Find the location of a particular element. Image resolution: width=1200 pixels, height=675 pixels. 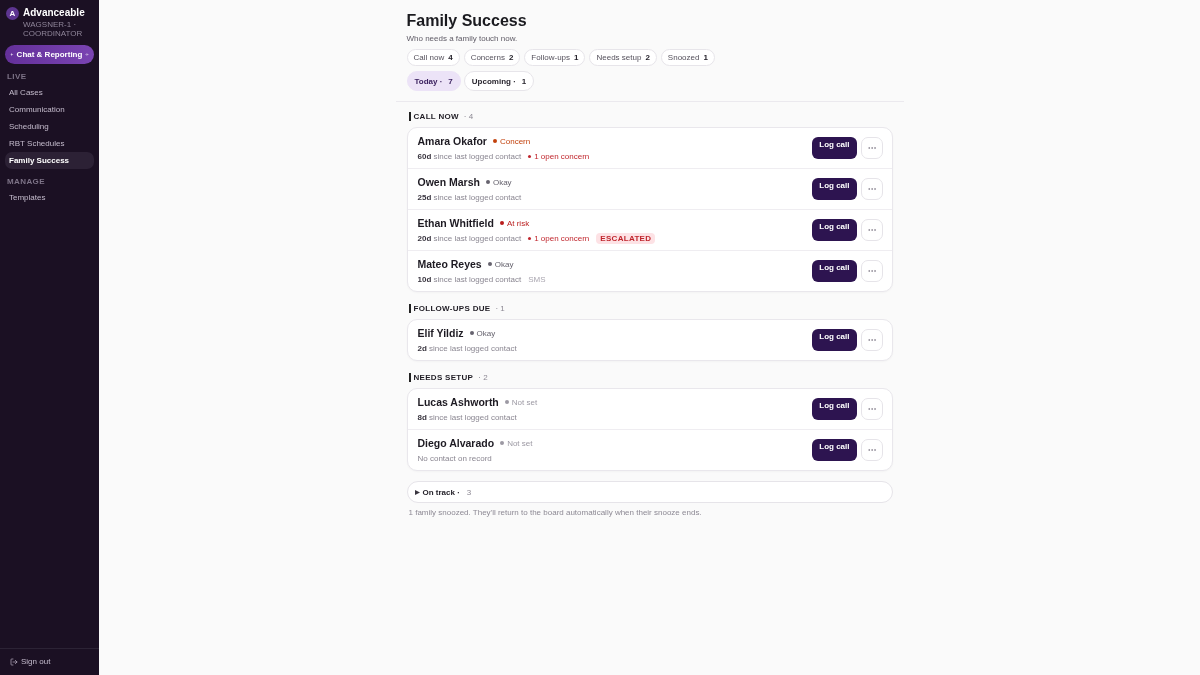

nav-item: Communication is located at coordinates (49, 109).